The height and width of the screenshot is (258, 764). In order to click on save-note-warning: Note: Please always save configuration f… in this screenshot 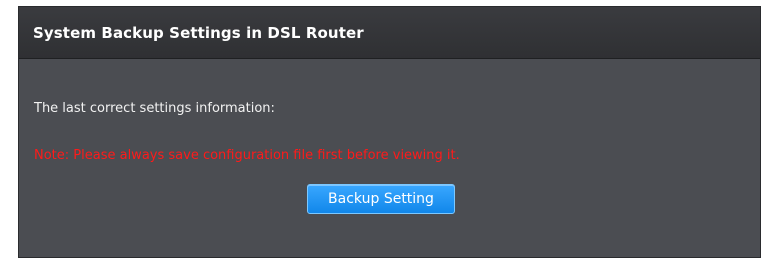, I will do `click(247, 155)`.